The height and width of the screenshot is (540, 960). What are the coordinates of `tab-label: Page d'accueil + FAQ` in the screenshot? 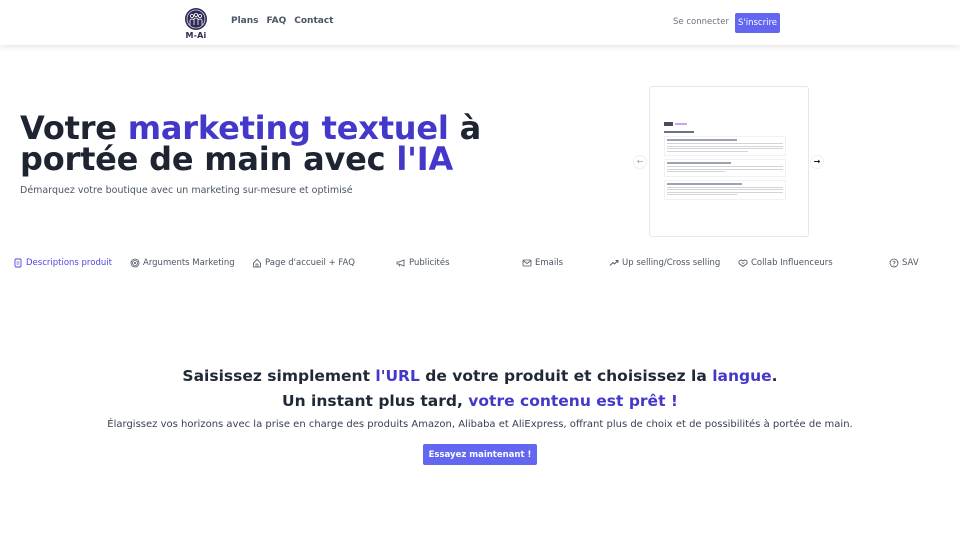 It's located at (310, 263).